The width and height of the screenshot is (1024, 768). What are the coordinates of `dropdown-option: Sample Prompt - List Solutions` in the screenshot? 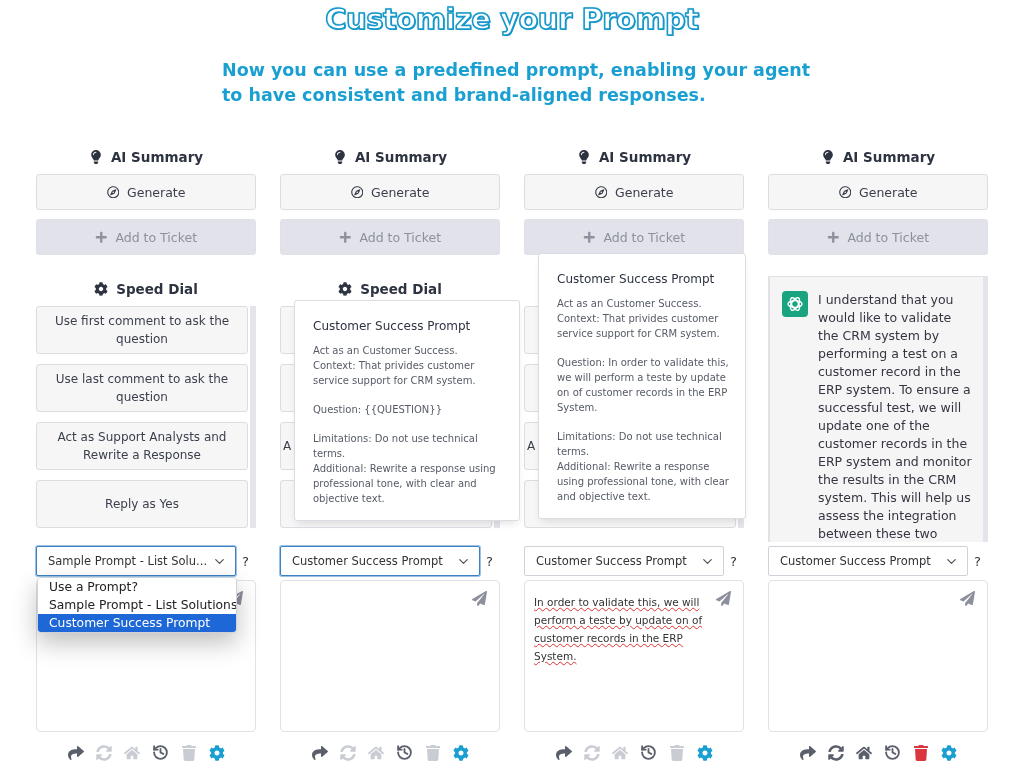 It's located at (137, 605).